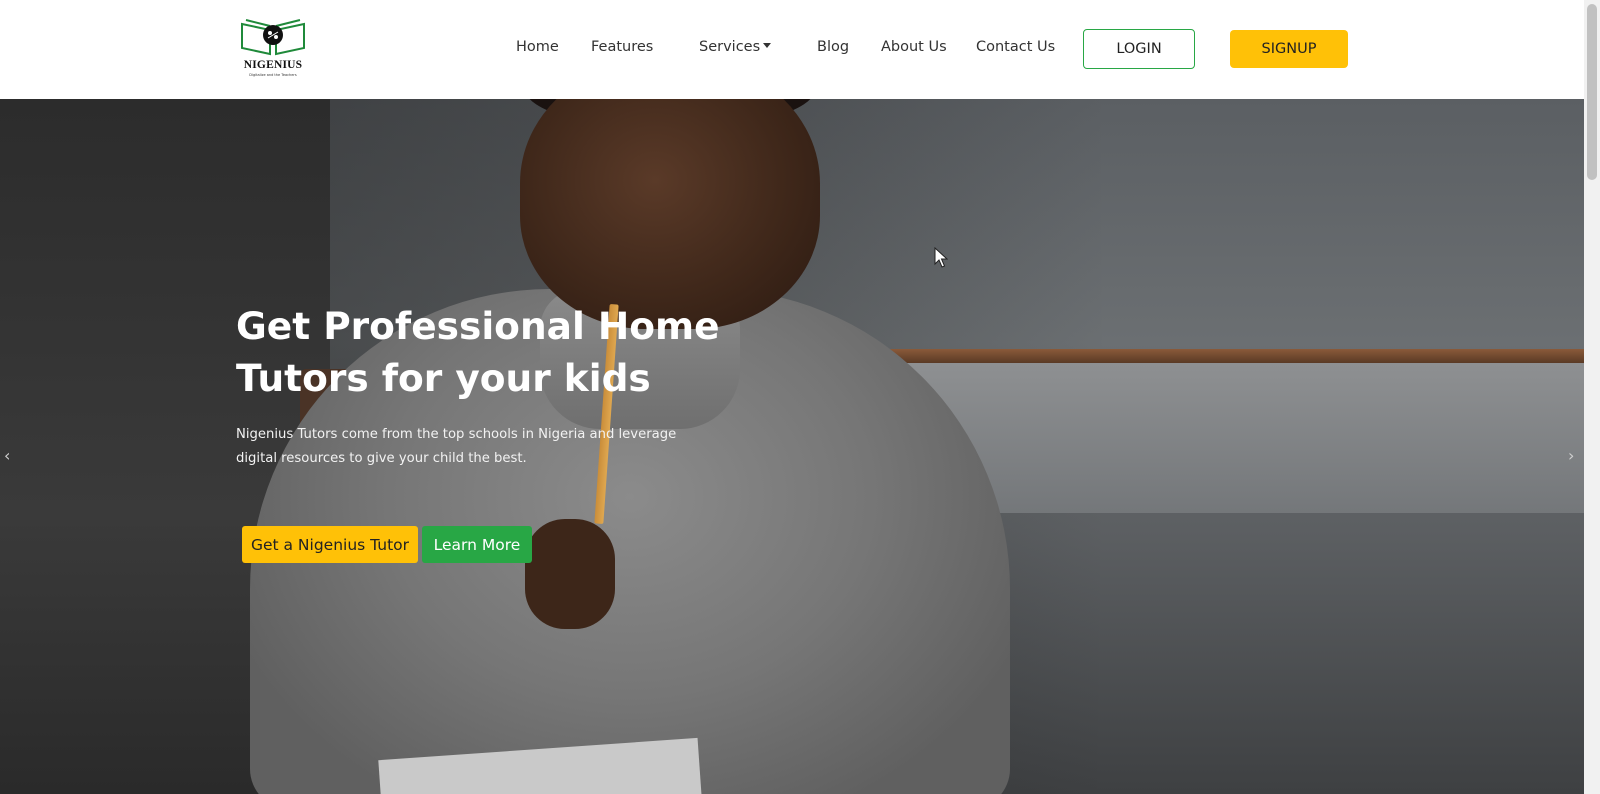  What do you see at coordinates (833, 47) in the screenshot?
I see `nav-blog: Blog` at bounding box center [833, 47].